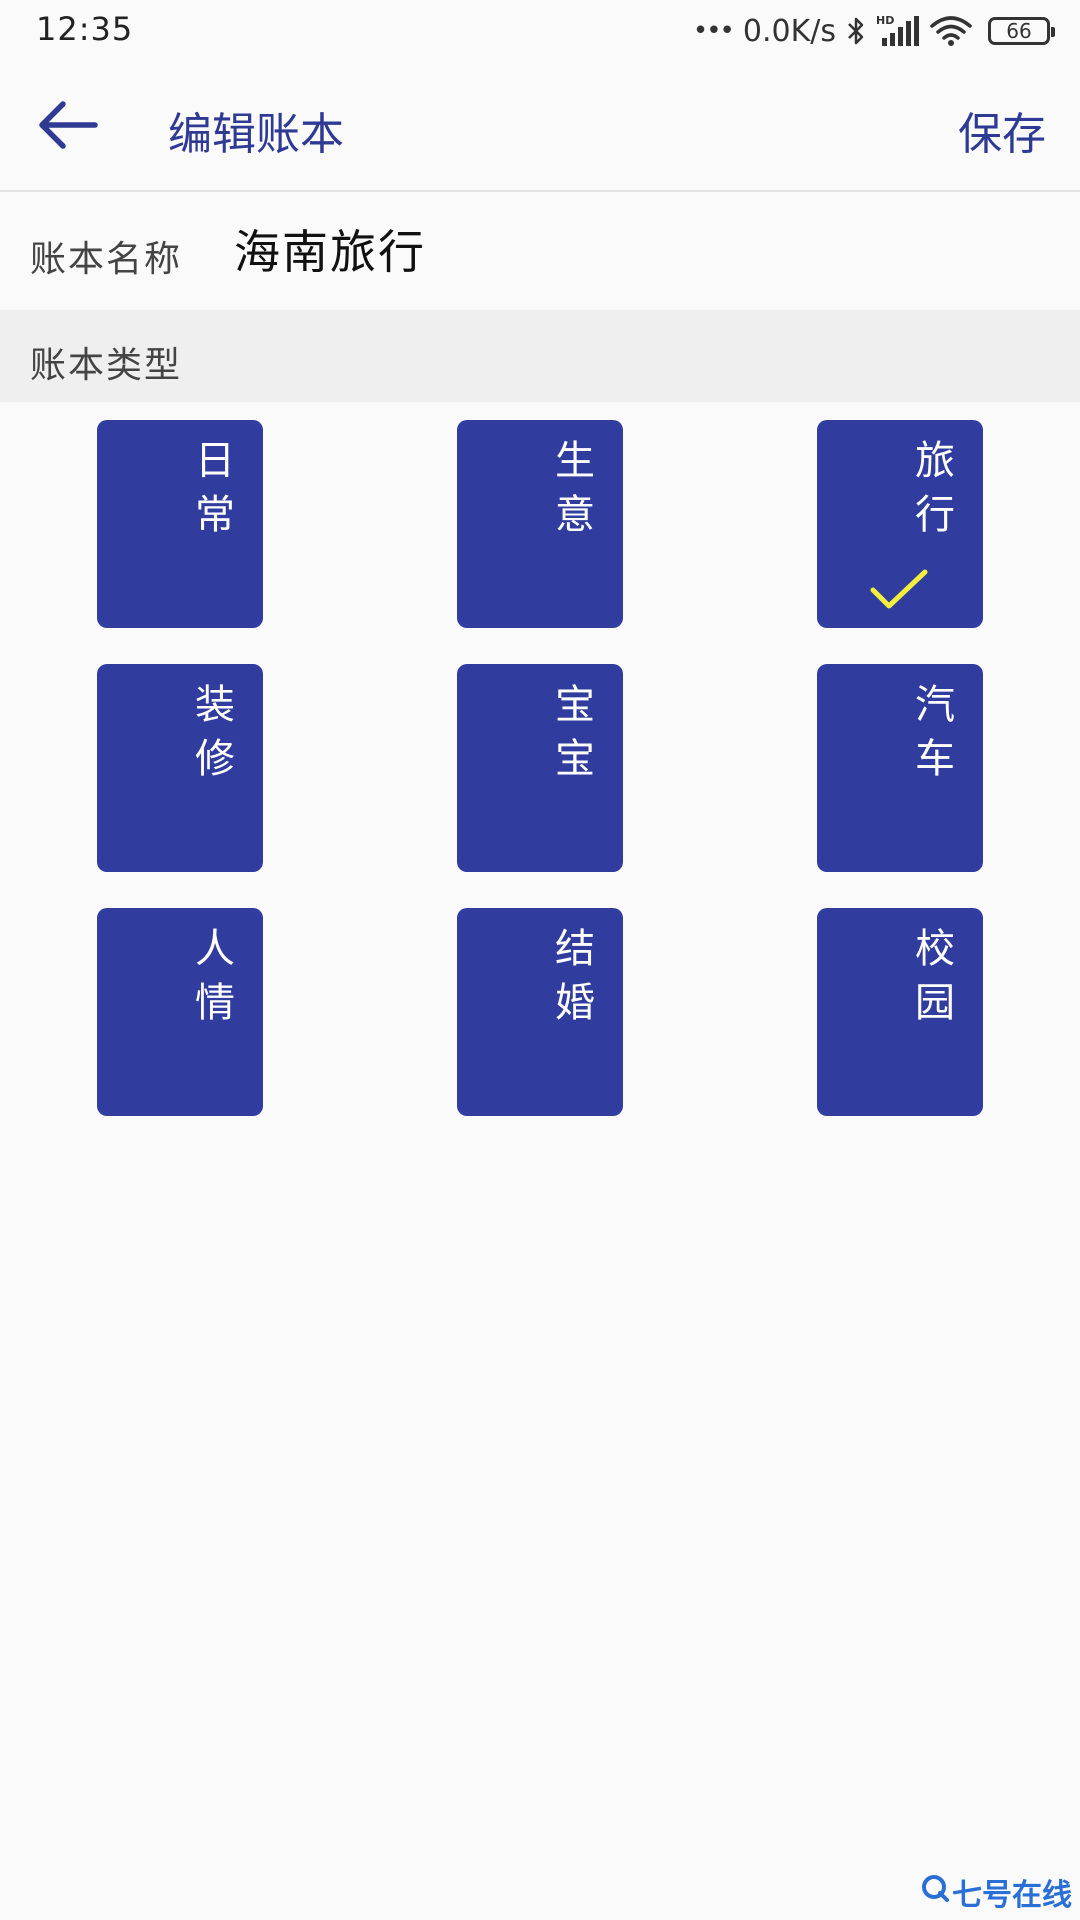 The image size is (1080, 1920). What do you see at coordinates (935, 1892) in the screenshot?
I see `watermark-logo-icon` at bounding box center [935, 1892].